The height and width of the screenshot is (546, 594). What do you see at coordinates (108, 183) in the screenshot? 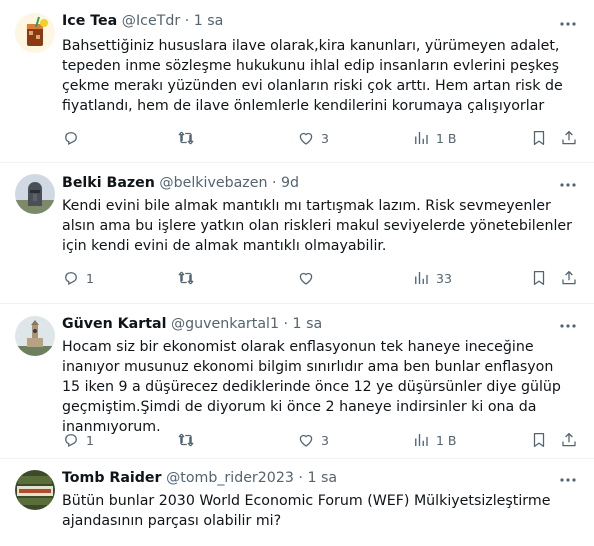
I see `author-name: Belki Bazen` at bounding box center [108, 183].